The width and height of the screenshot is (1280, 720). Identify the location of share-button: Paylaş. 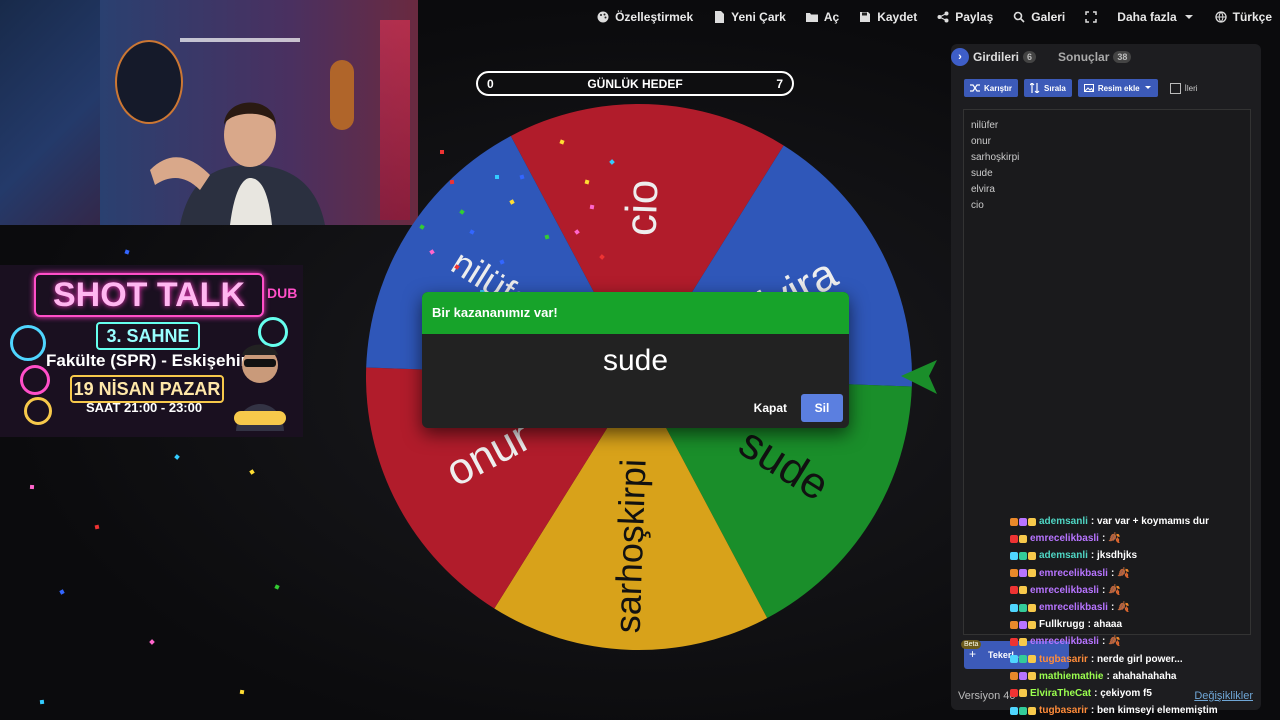
(965, 17).